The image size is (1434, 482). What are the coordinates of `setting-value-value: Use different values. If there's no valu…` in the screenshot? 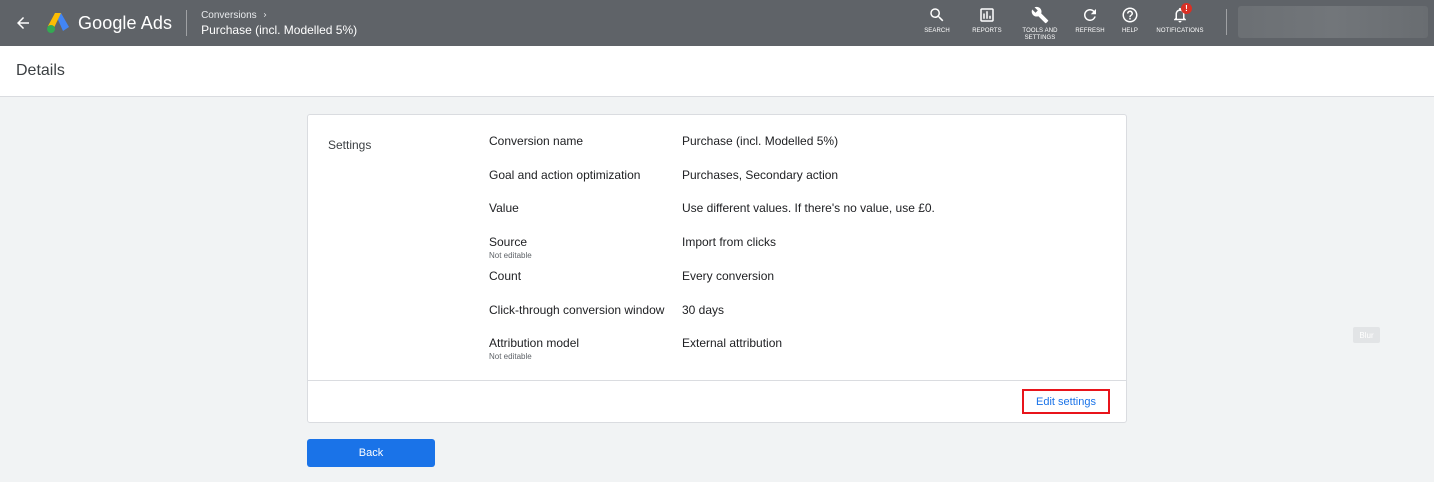 It's located at (808, 208).